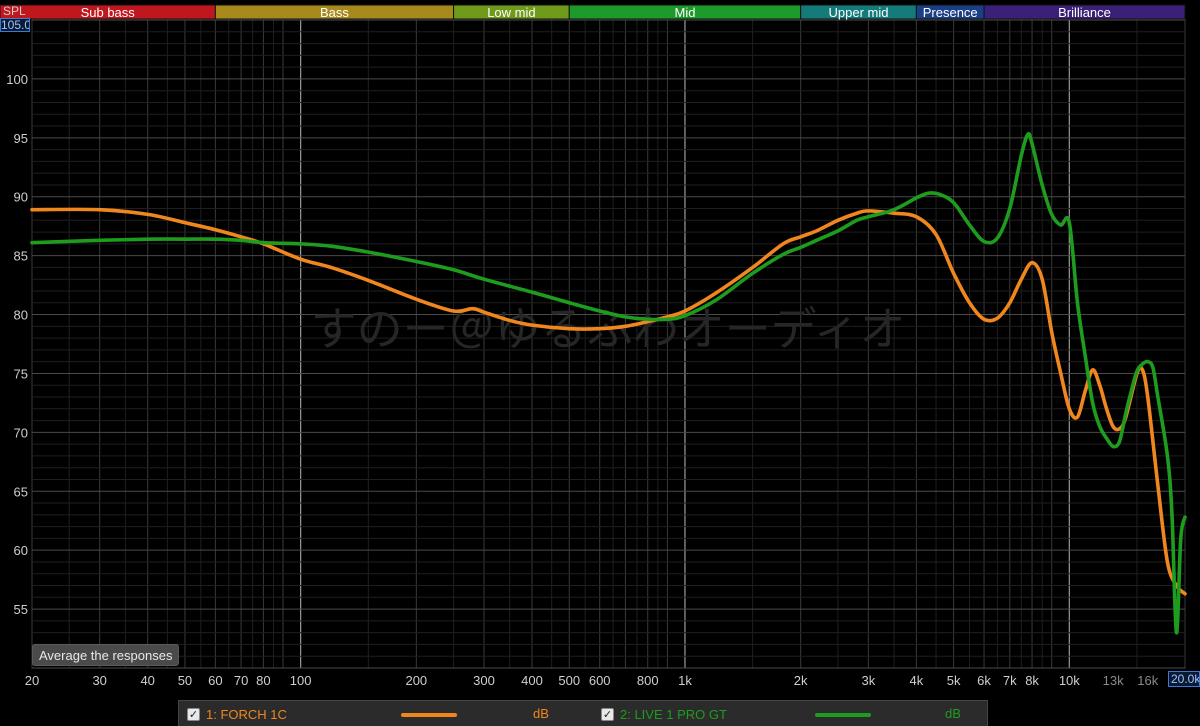 This screenshot has height=726, width=1200. What do you see at coordinates (32, 680) in the screenshot?
I see `x-tick-label: 20` at bounding box center [32, 680].